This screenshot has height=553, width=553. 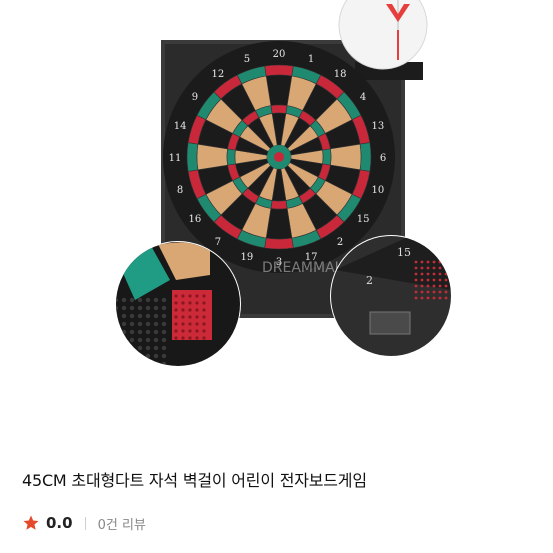 I want to click on board-number: 5, so click(x=247, y=59).